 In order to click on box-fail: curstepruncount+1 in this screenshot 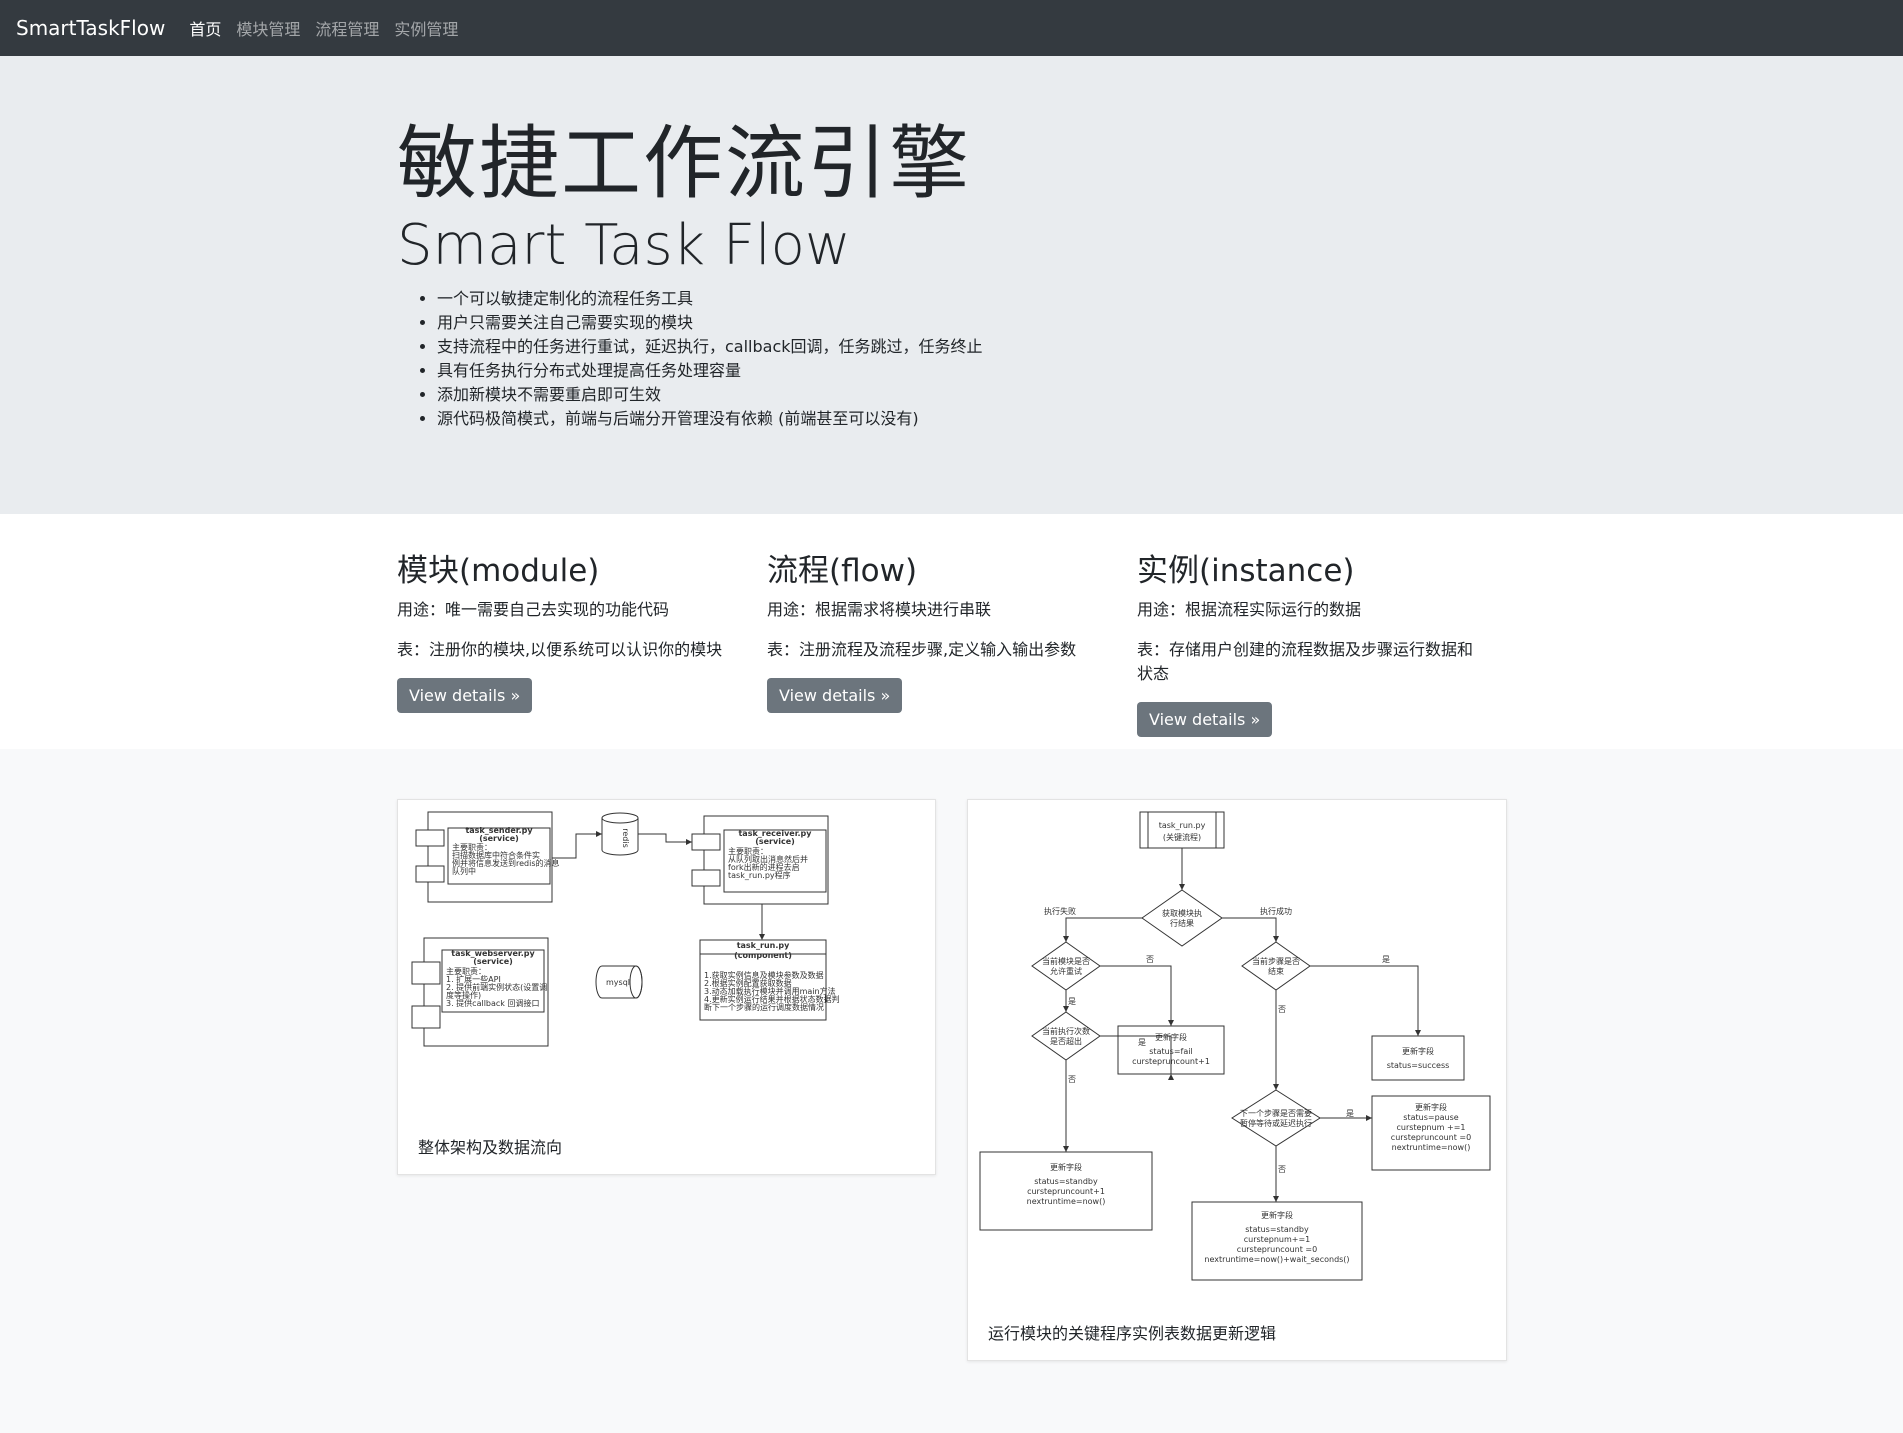, I will do `click(1171, 1061)`.